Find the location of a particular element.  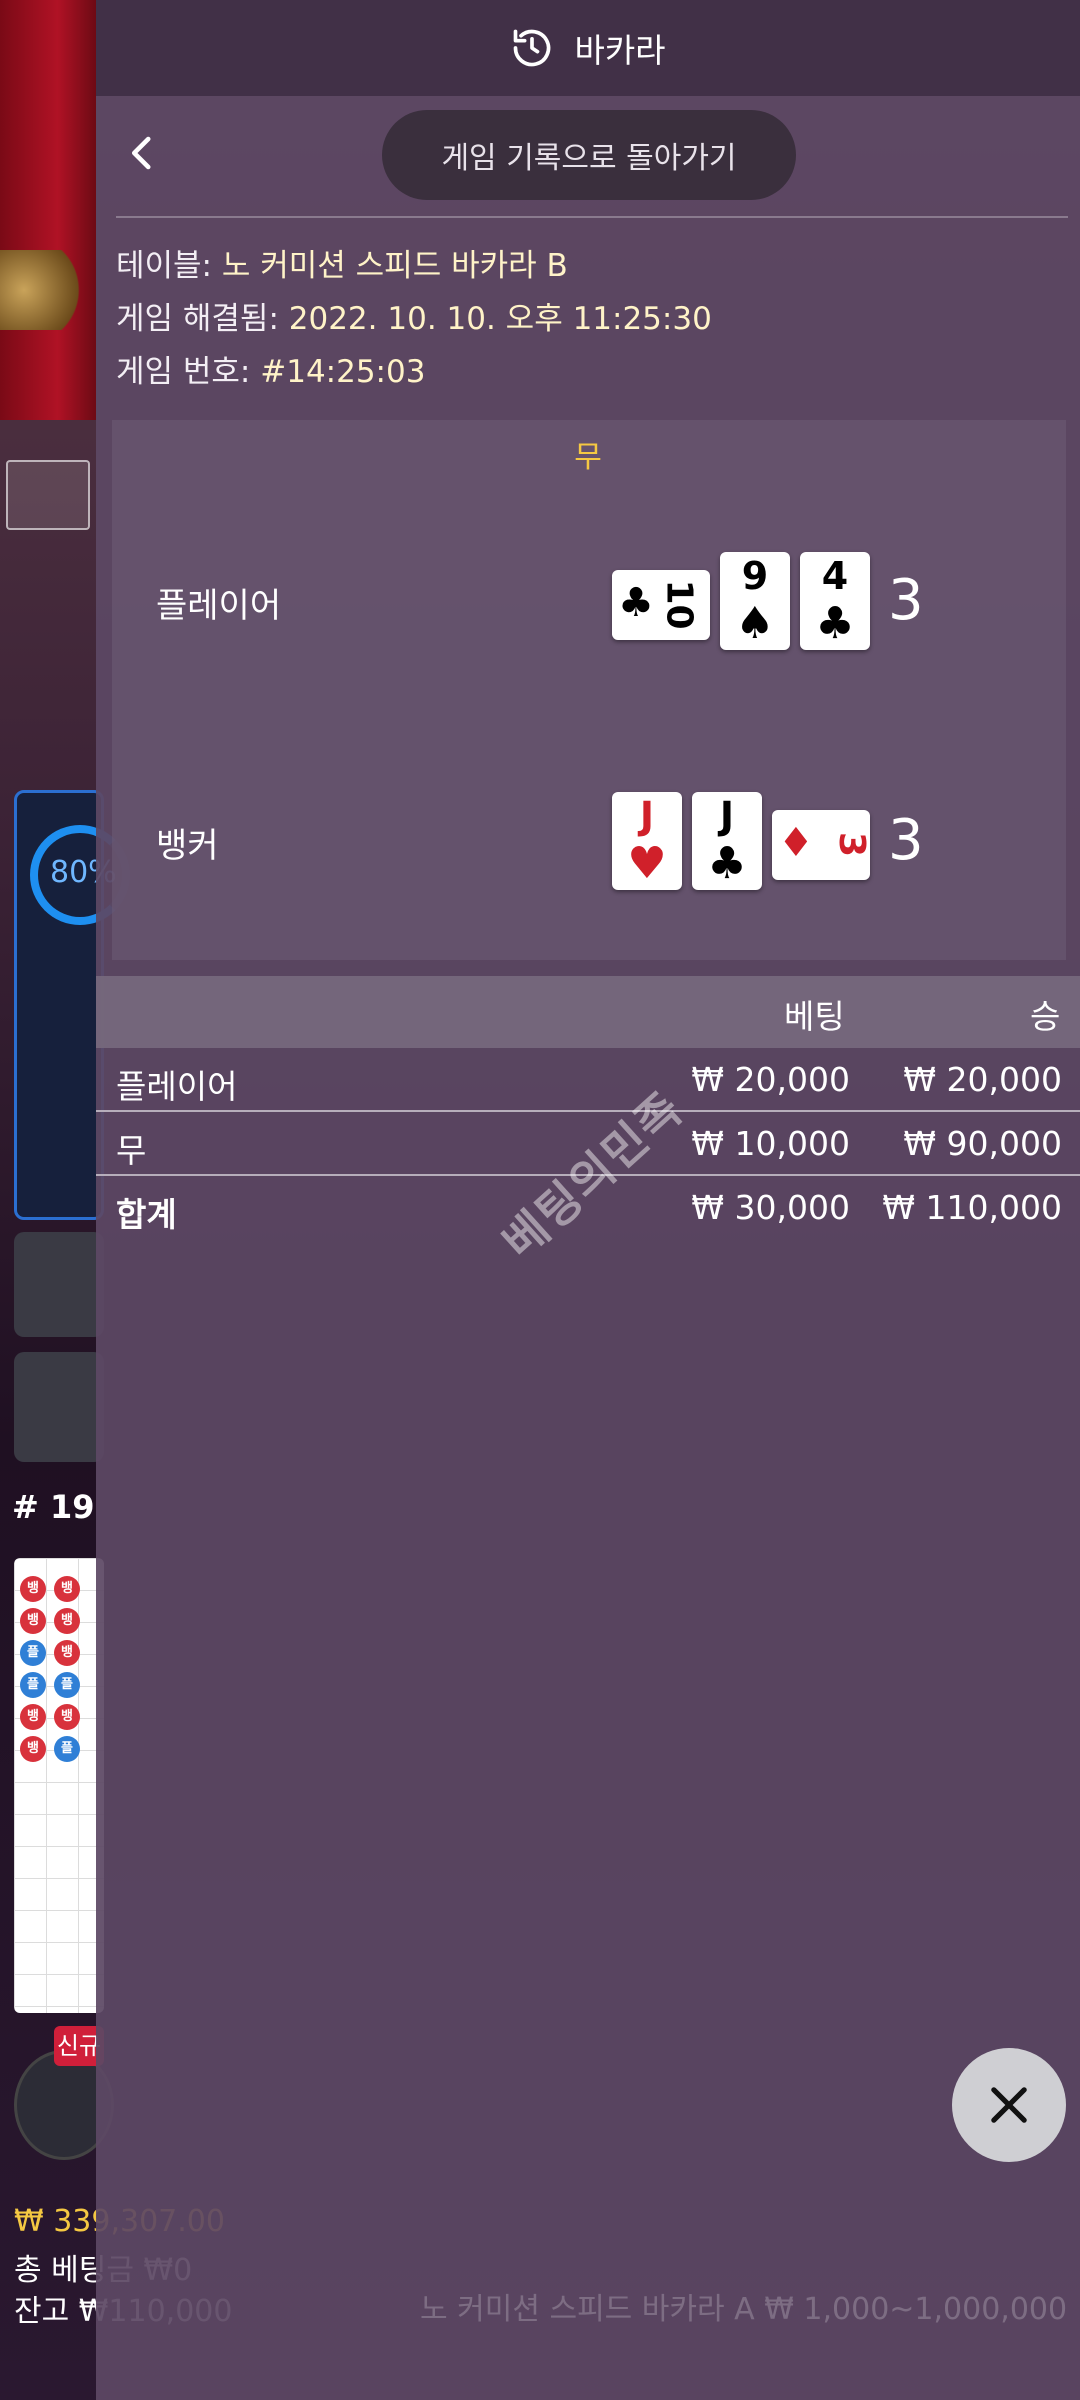

table-label: 테이블: is located at coordinates (164, 266).